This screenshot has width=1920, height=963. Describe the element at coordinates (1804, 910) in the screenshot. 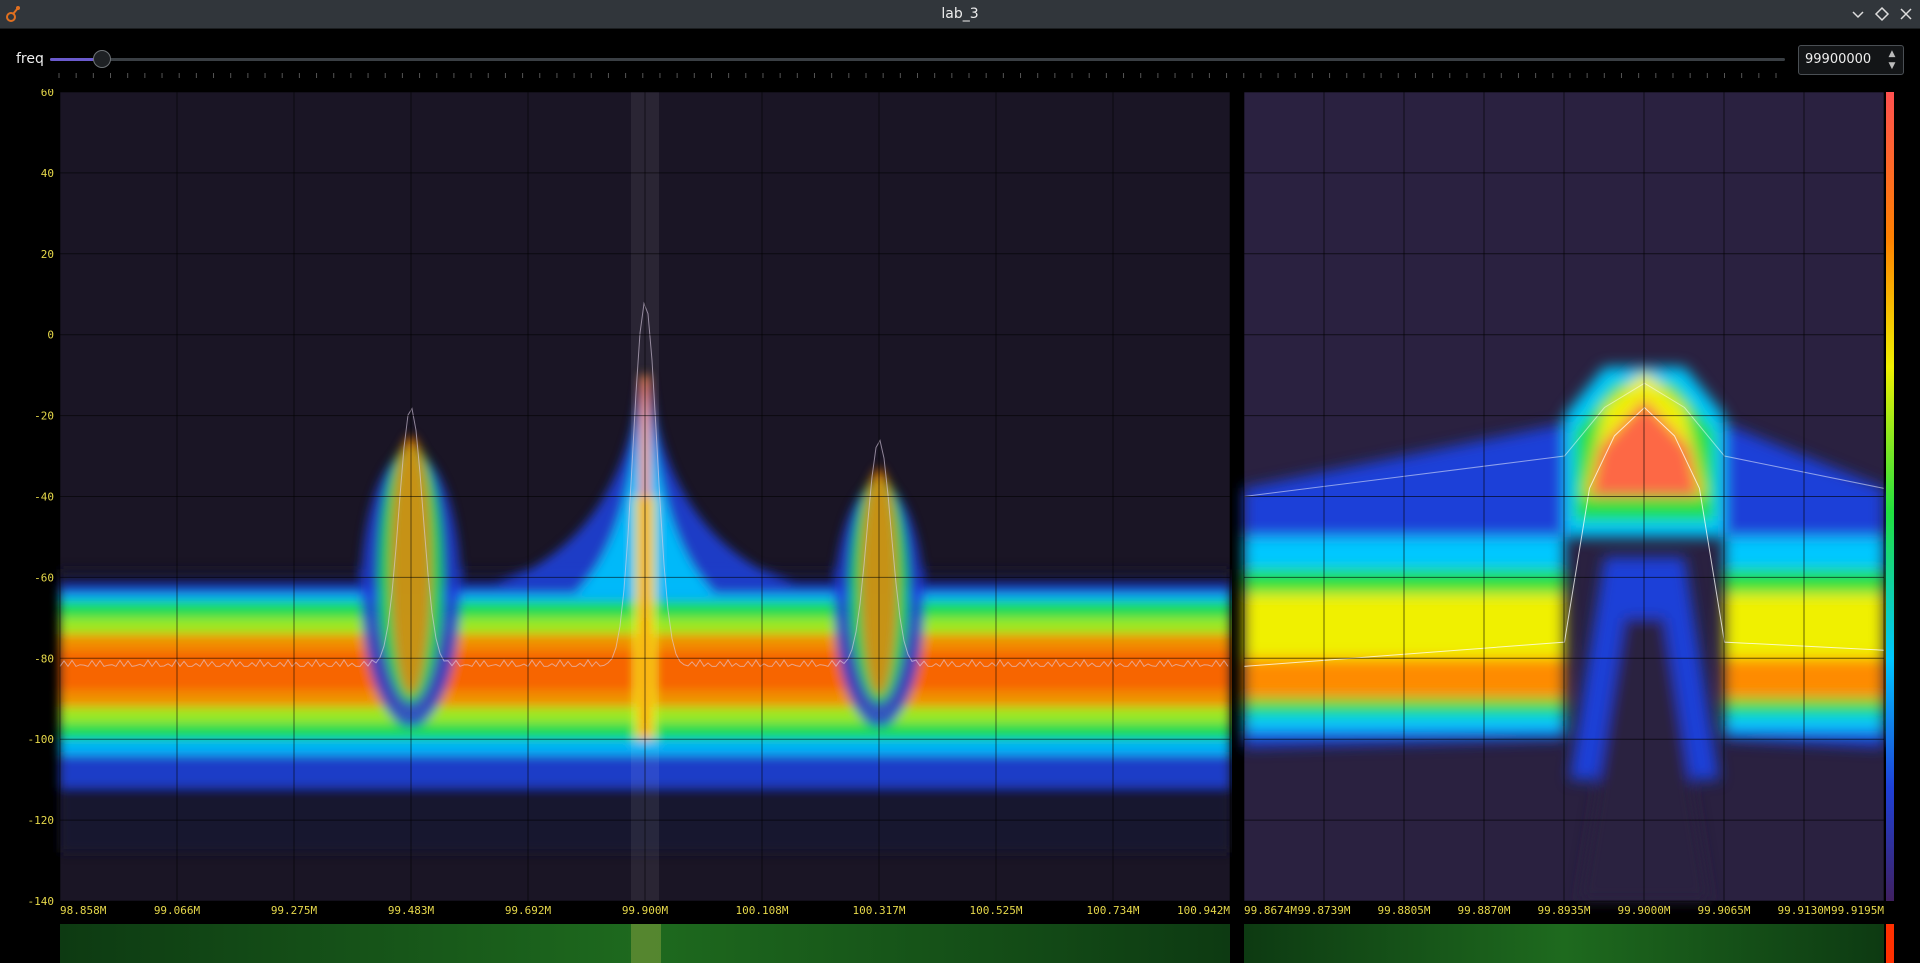

I see `x-tick-label: 99.9130M` at that location.